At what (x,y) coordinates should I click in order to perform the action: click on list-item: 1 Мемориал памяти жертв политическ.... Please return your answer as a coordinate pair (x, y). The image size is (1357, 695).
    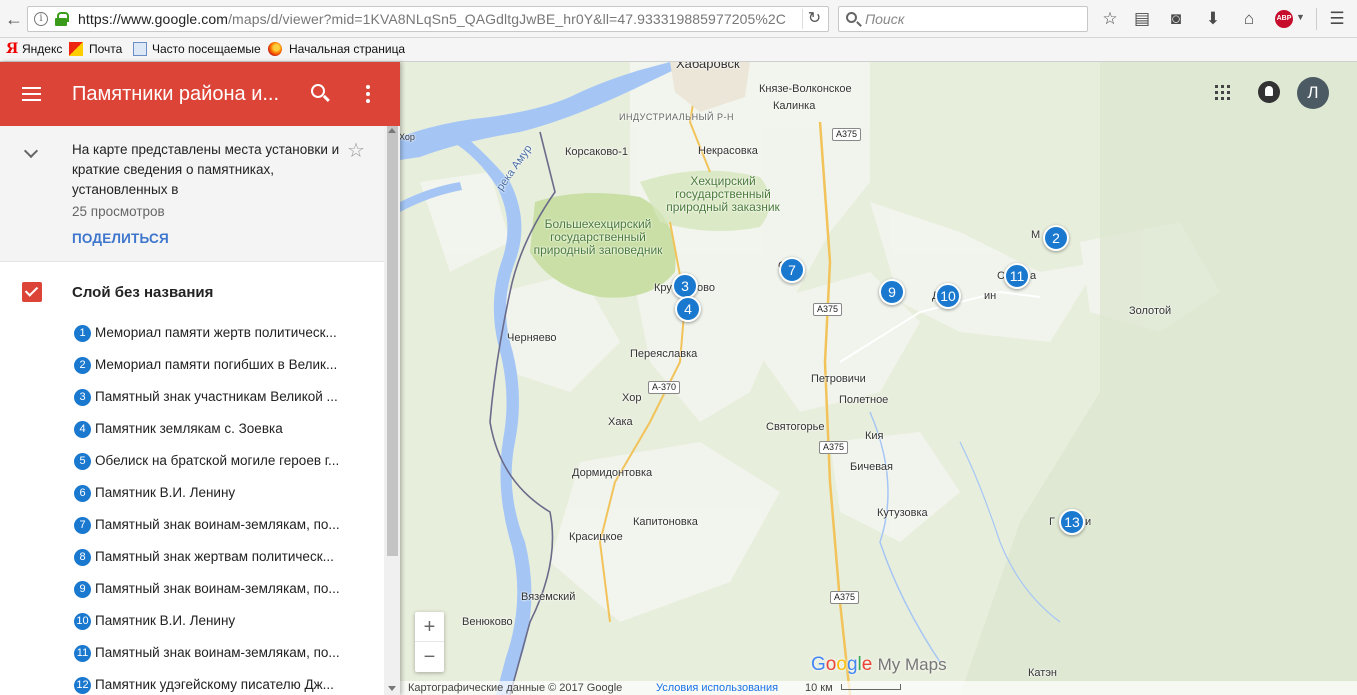
    Looking at the image, I should click on (192, 333).